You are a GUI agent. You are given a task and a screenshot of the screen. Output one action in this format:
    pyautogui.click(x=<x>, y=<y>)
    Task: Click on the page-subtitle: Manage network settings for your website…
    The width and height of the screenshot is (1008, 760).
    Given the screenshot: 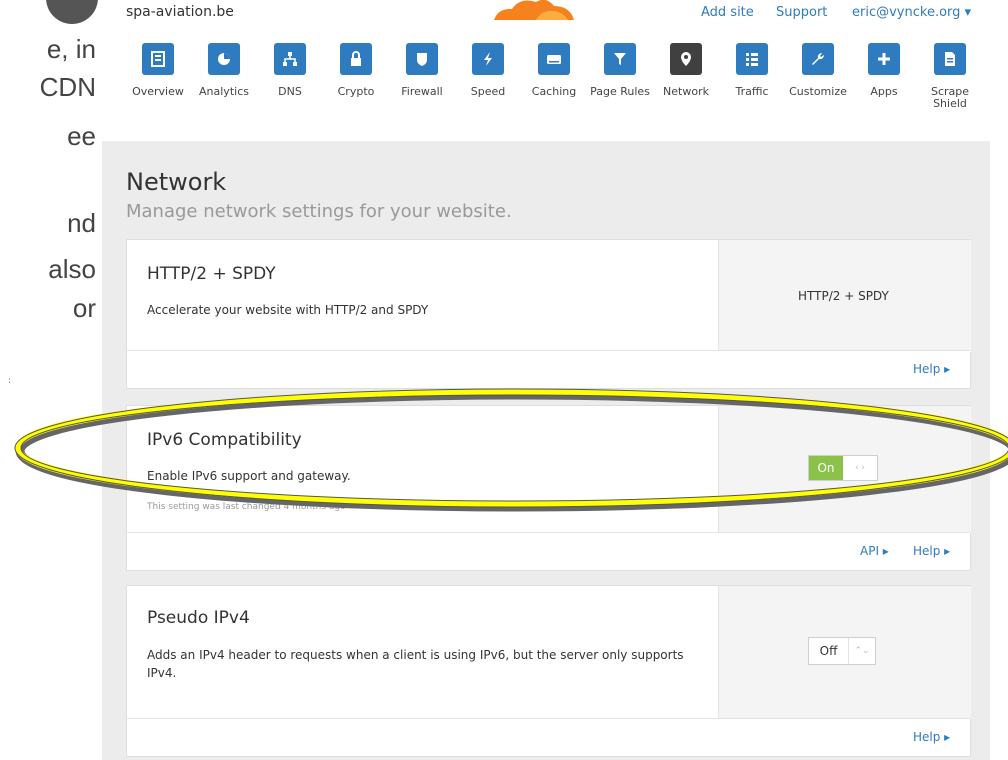 What is the action you would take?
    pyautogui.click(x=319, y=211)
    